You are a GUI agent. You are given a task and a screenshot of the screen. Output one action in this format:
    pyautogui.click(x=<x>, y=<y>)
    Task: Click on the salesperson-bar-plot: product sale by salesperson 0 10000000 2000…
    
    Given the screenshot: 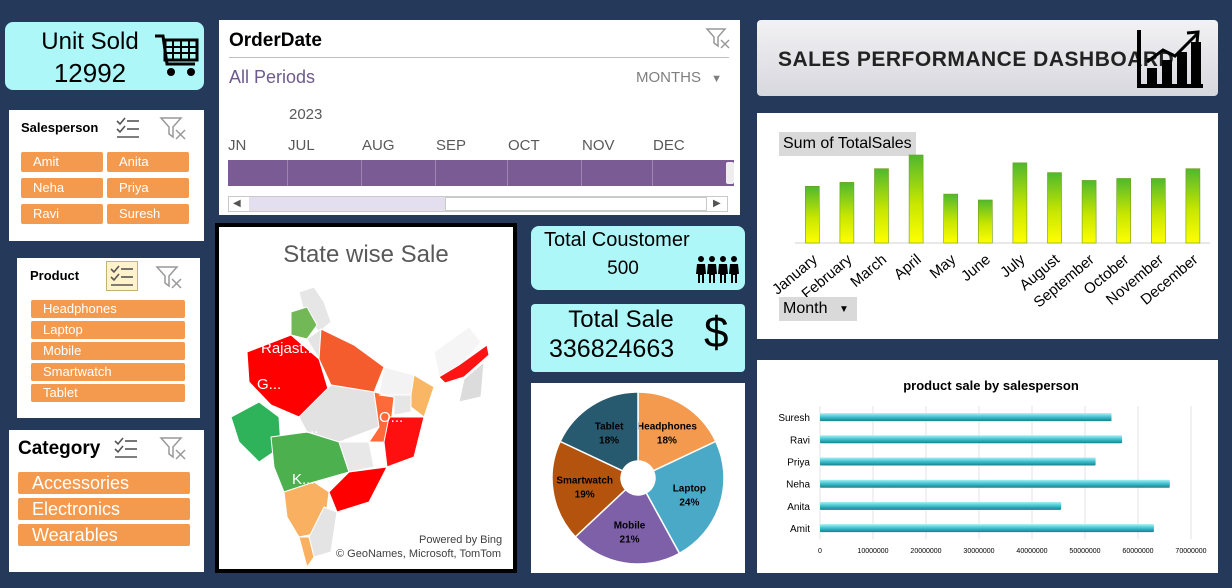 What is the action you would take?
    pyautogui.click(x=987, y=466)
    